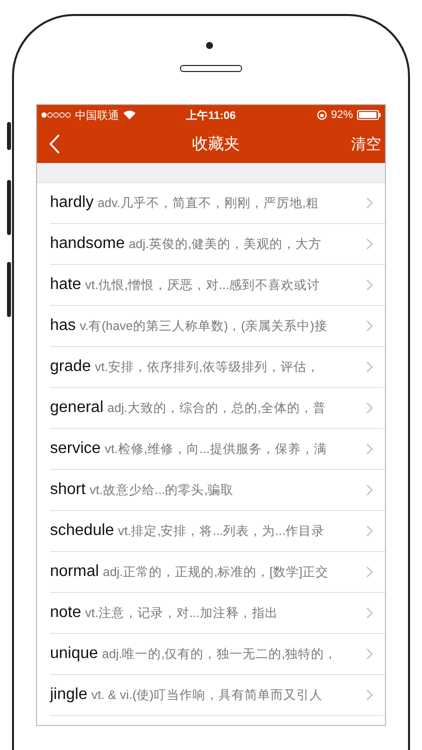 Image resolution: width=422 pixels, height=750 pixels. What do you see at coordinates (74, 654) in the screenshot?
I see `word-text: unique` at bounding box center [74, 654].